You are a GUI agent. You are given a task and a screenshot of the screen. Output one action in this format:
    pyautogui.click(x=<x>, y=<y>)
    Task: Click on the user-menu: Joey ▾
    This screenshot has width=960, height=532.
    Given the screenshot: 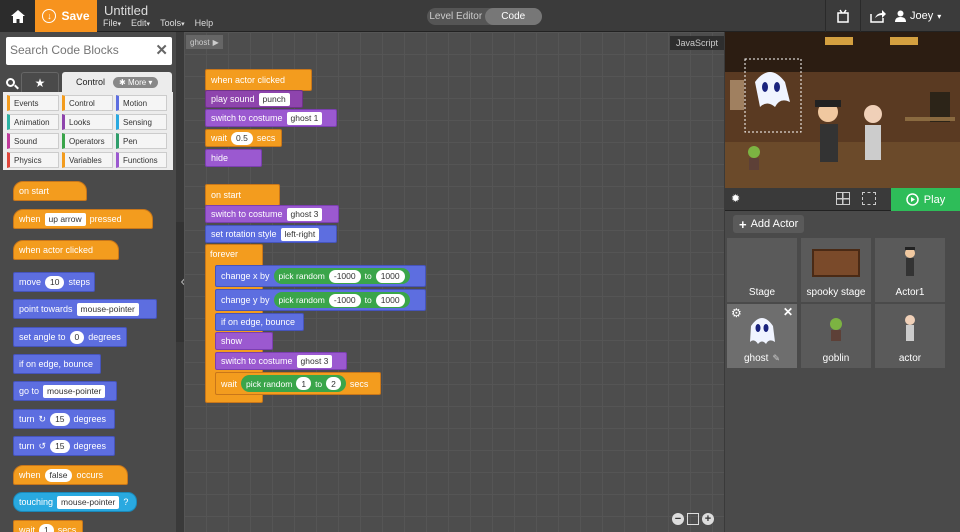 What is the action you would take?
    pyautogui.click(x=918, y=16)
    